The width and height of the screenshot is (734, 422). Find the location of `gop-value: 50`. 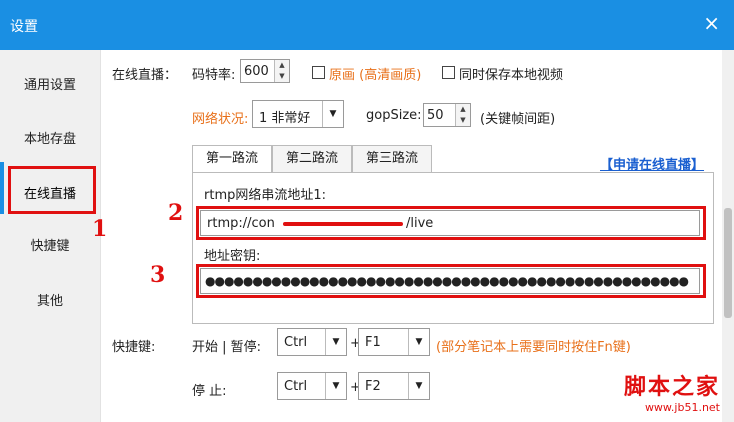

gop-value: 50 is located at coordinates (435, 115).